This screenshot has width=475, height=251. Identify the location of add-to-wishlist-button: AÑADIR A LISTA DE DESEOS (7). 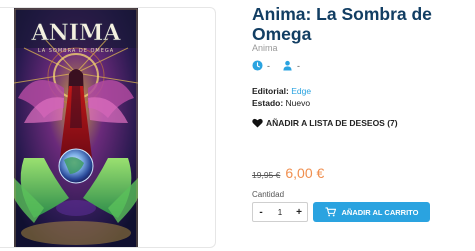
(325, 123).